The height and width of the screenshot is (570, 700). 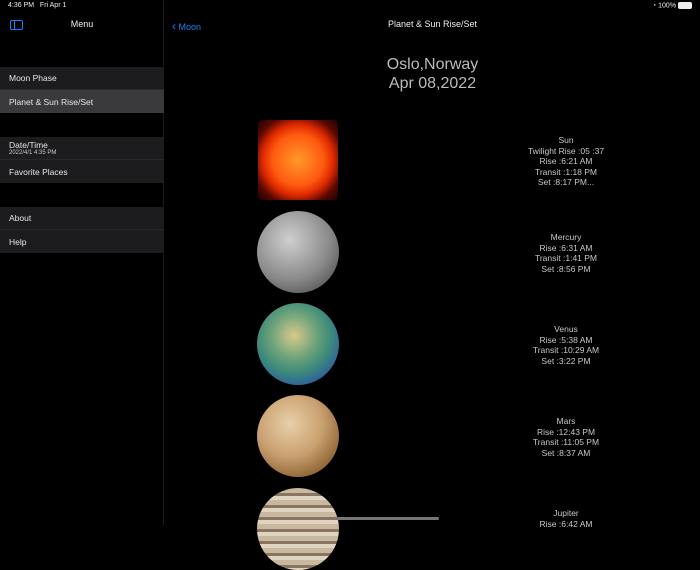 I want to click on info-line: Rise :6:42 AM, so click(x=566, y=523).